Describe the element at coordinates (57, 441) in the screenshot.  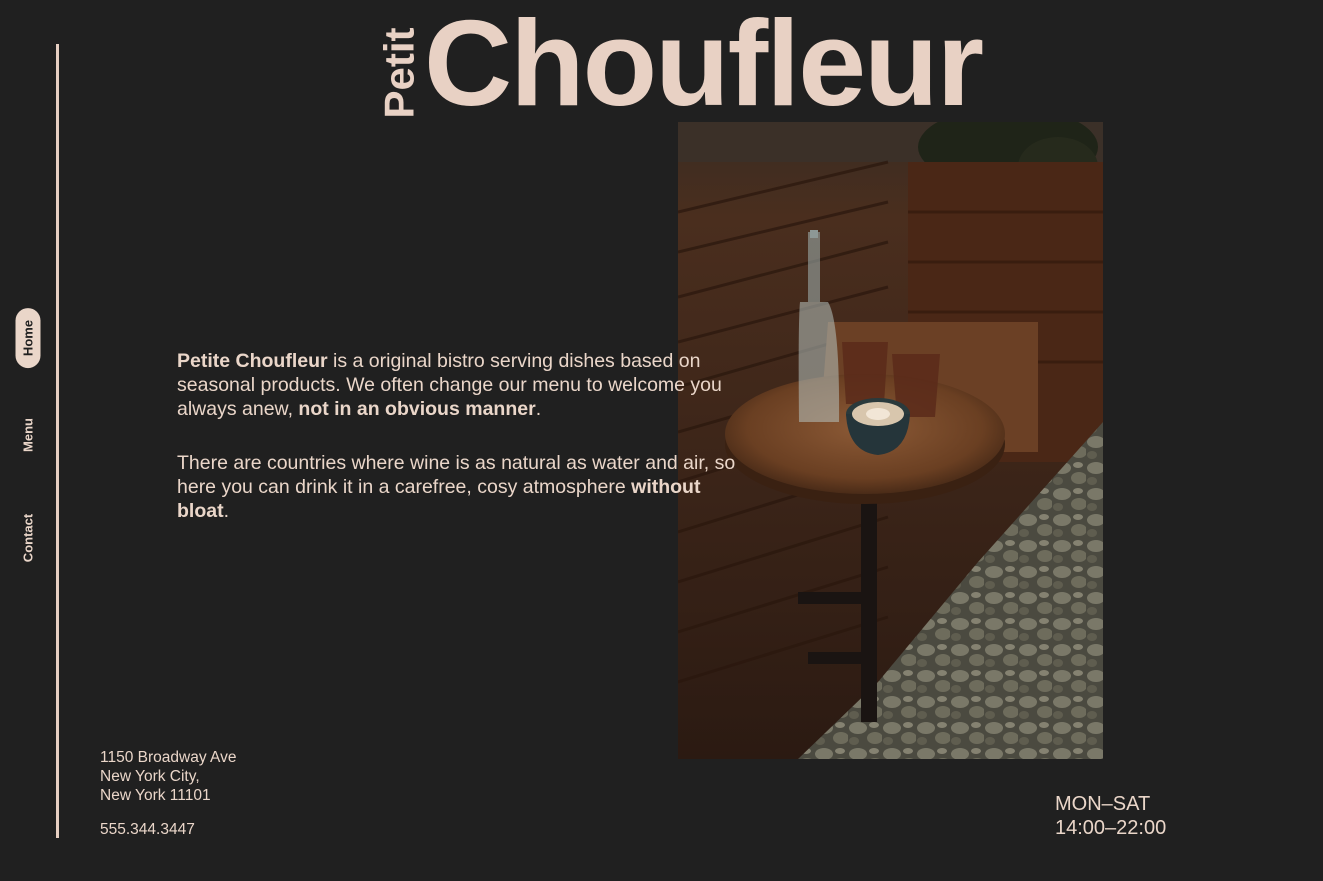
I see `sidebar-divider` at that location.